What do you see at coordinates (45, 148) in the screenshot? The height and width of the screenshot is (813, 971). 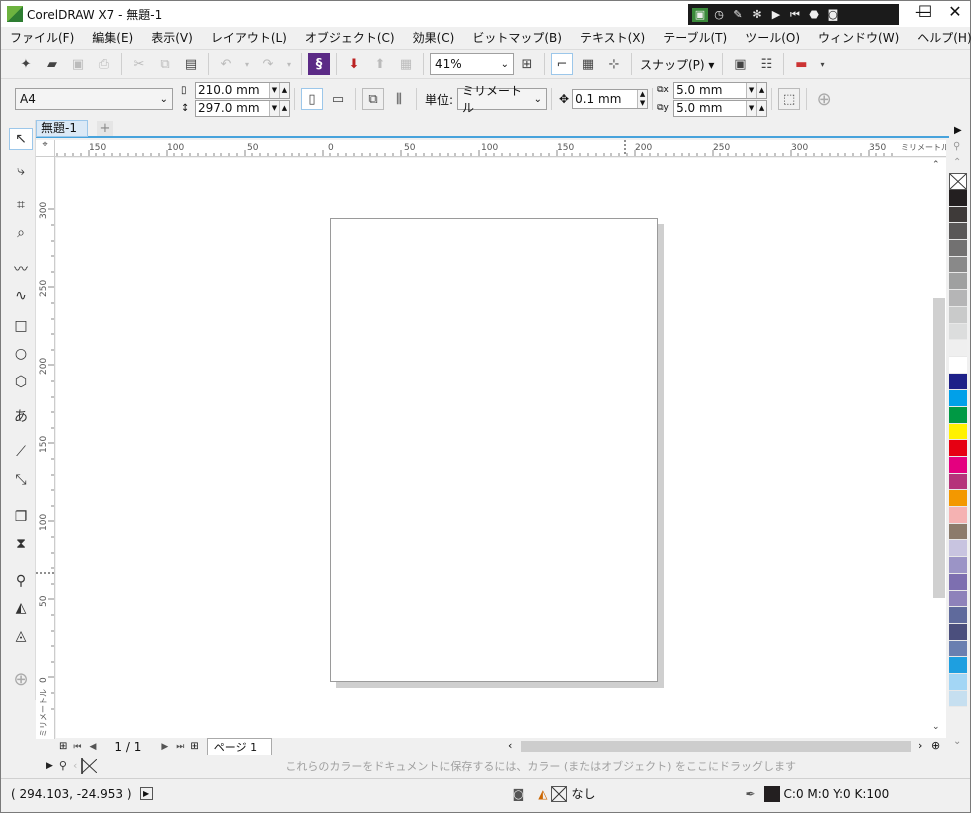 I see `ruler-origin-icon: ⌖` at bounding box center [45, 148].